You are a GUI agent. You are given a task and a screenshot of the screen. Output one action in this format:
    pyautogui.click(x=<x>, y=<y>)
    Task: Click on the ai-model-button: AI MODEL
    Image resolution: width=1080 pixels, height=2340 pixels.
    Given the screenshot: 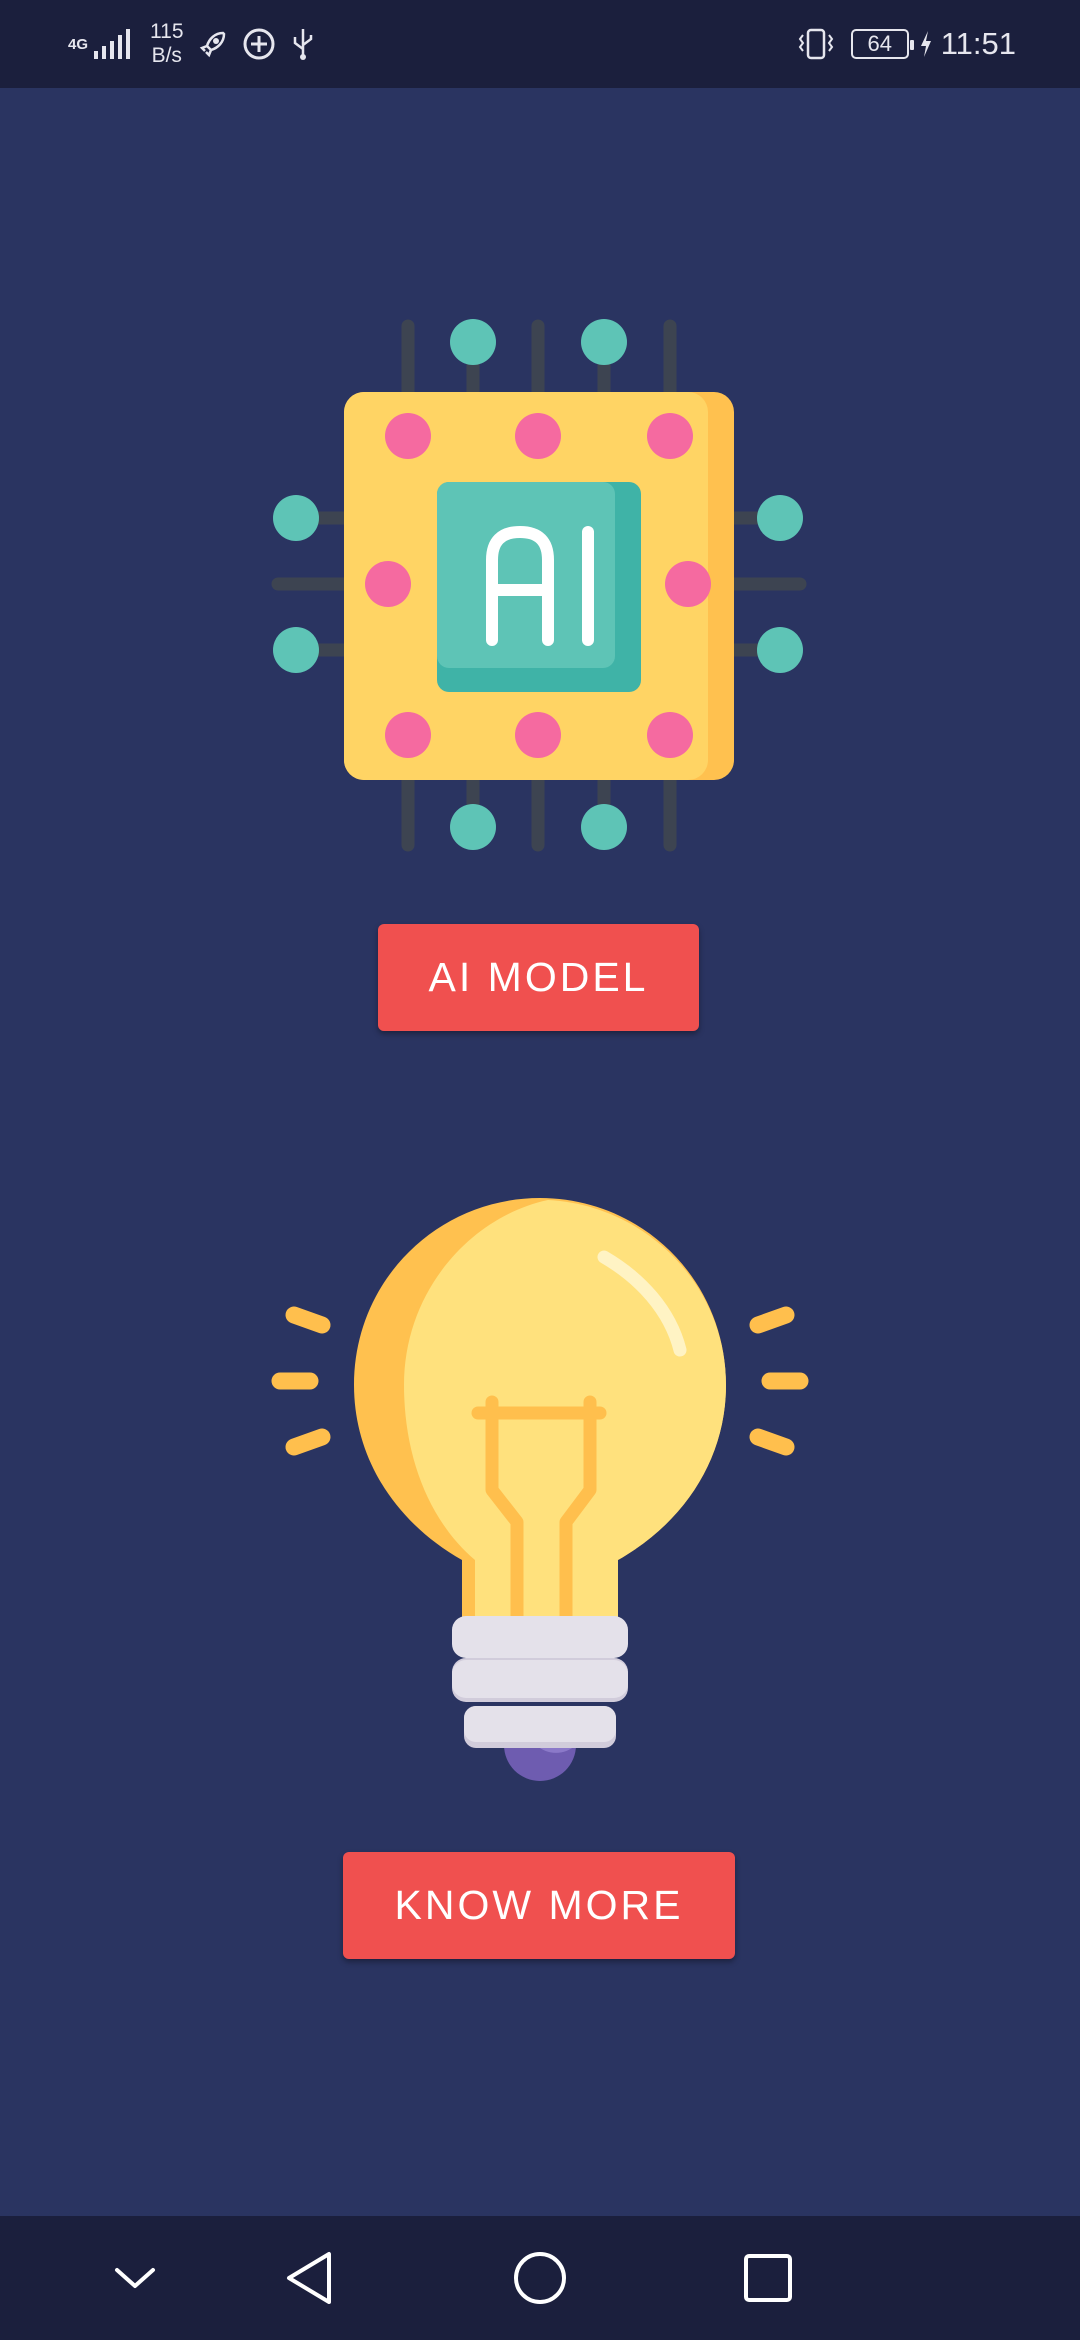 What is the action you would take?
    pyautogui.click(x=538, y=977)
    